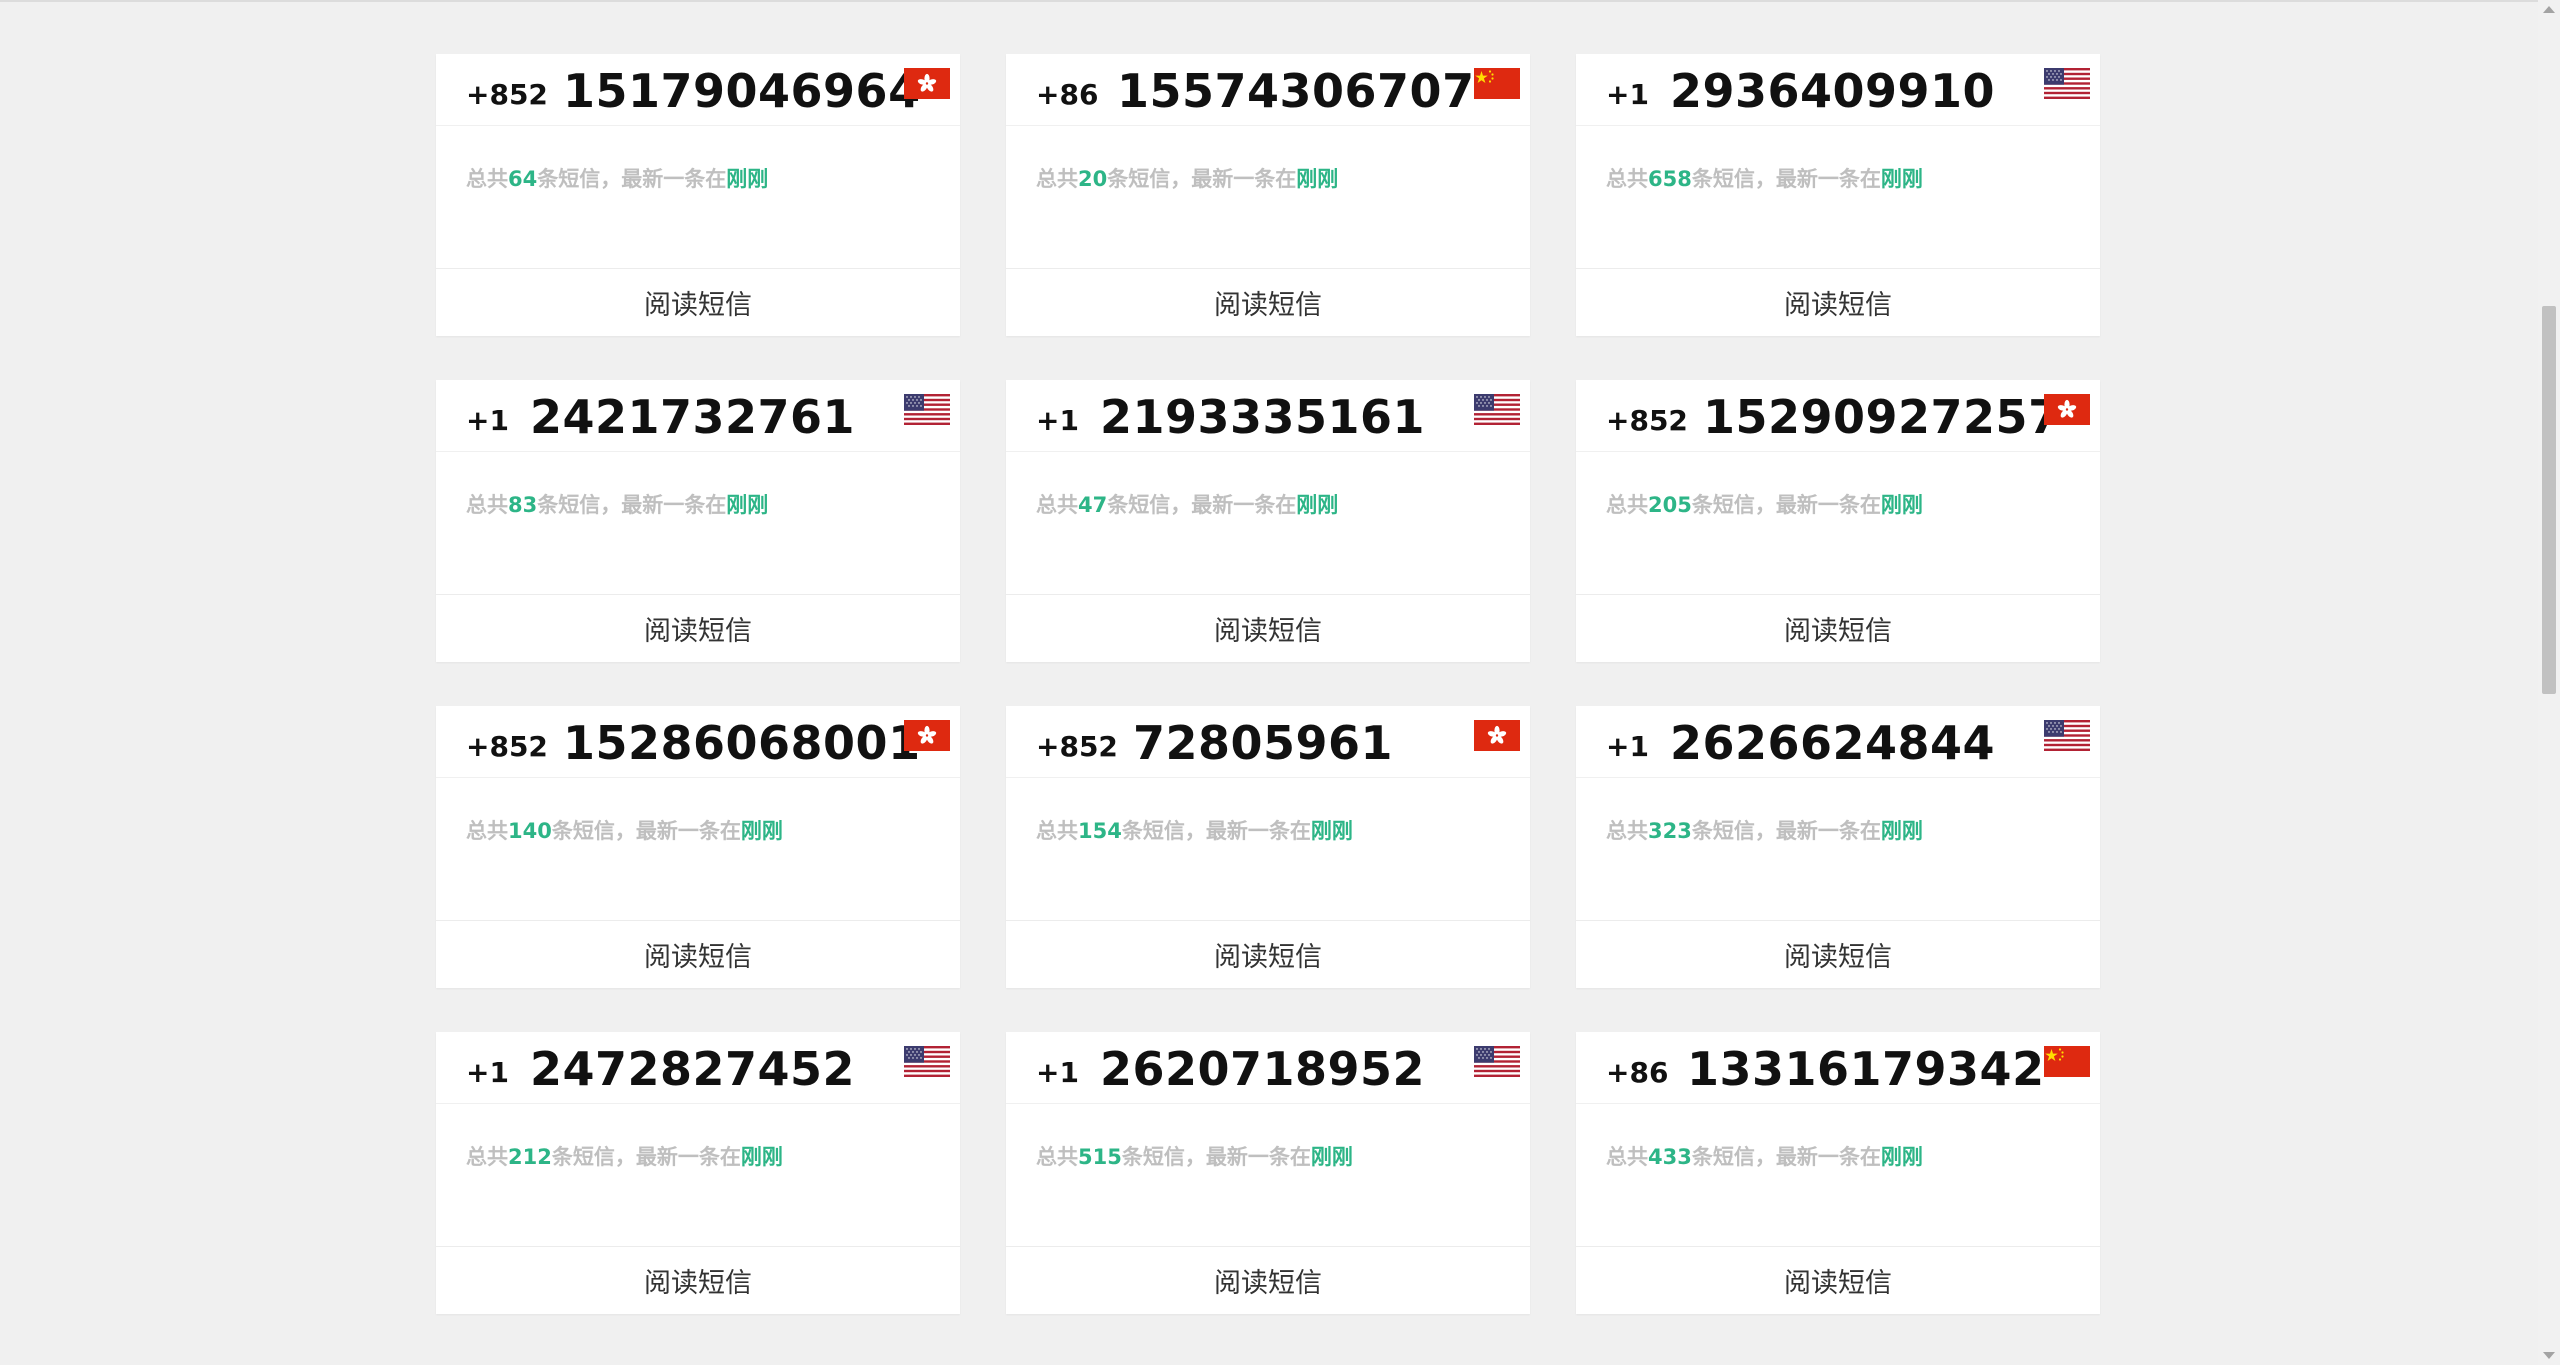  I want to click on phone-card: +852 15290927257 总共205条短信，最新一条在刚刚 阅读短信, so click(1838, 521).